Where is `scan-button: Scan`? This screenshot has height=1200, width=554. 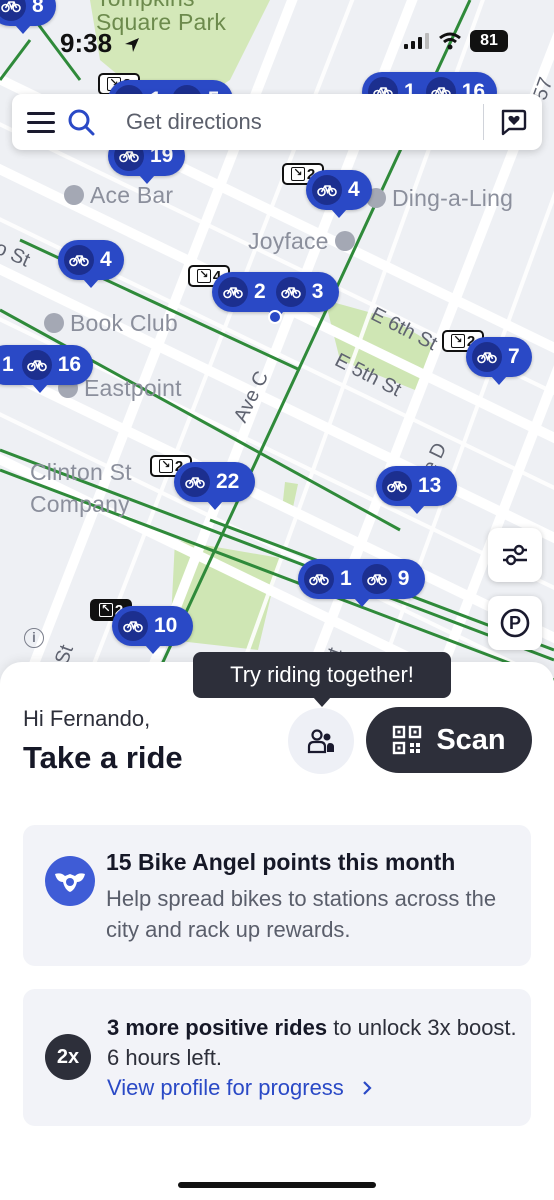
scan-button: Scan is located at coordinates (449, 740).